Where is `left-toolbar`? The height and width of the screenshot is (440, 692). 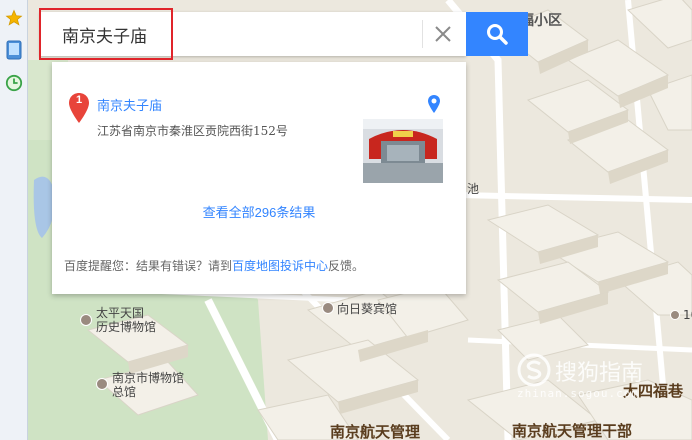 left-toolbar is located at coordinates (14, 220).